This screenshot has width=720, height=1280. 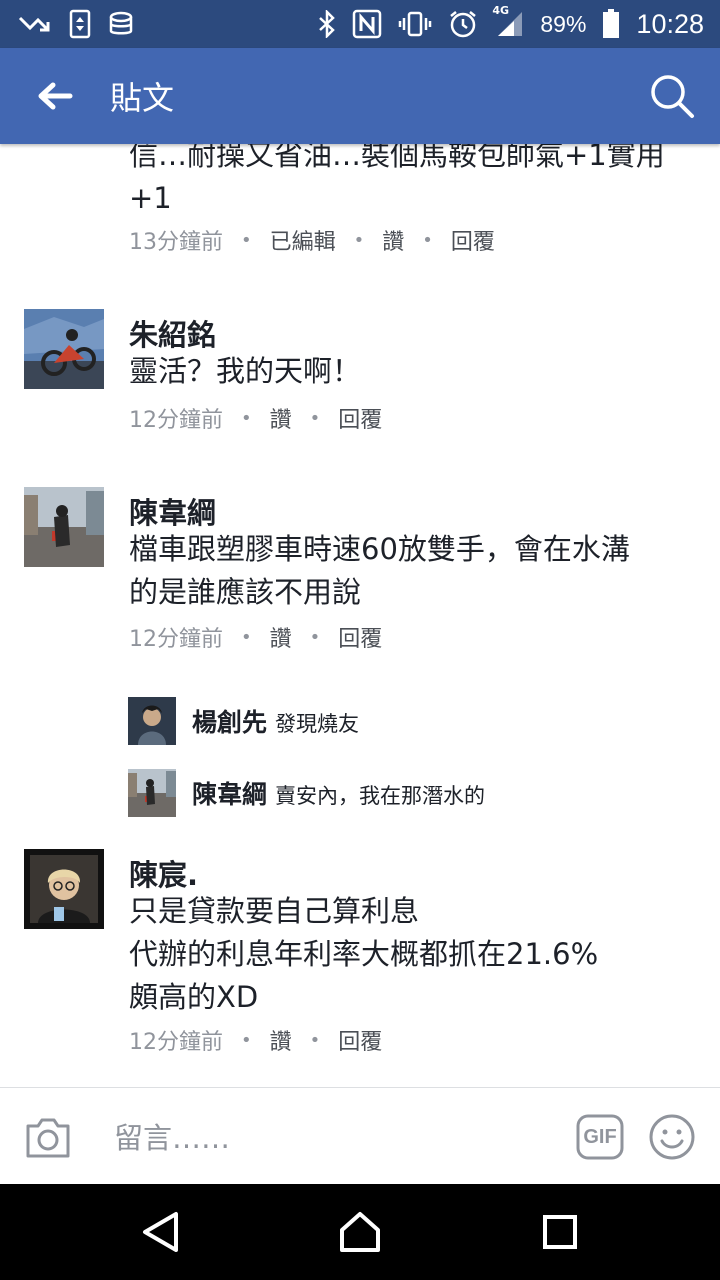 I want to click on reply-item: 楊創先 發現燒友, so click(x=418, y=721).